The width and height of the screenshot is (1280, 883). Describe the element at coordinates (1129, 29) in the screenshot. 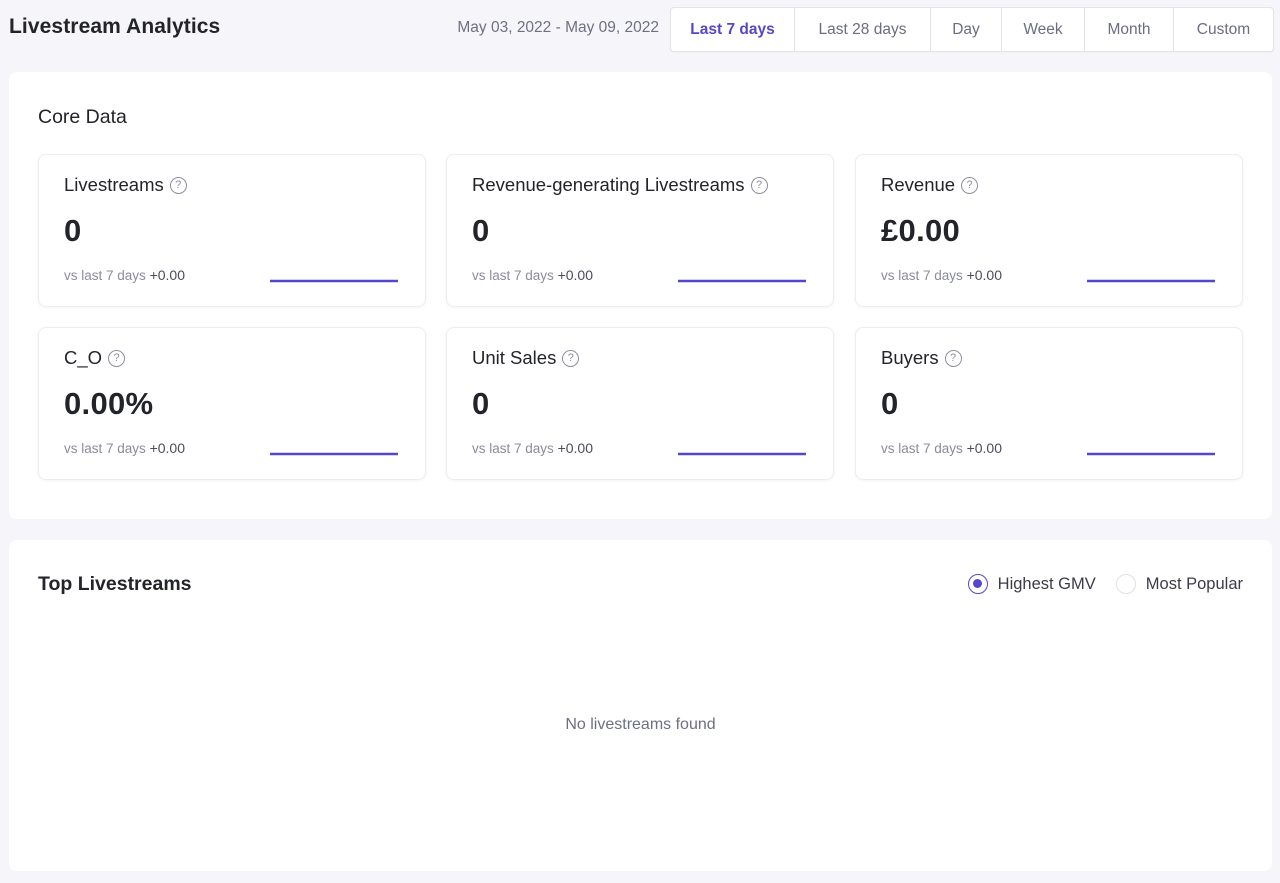

I see `range-month-button: Month` at that location.